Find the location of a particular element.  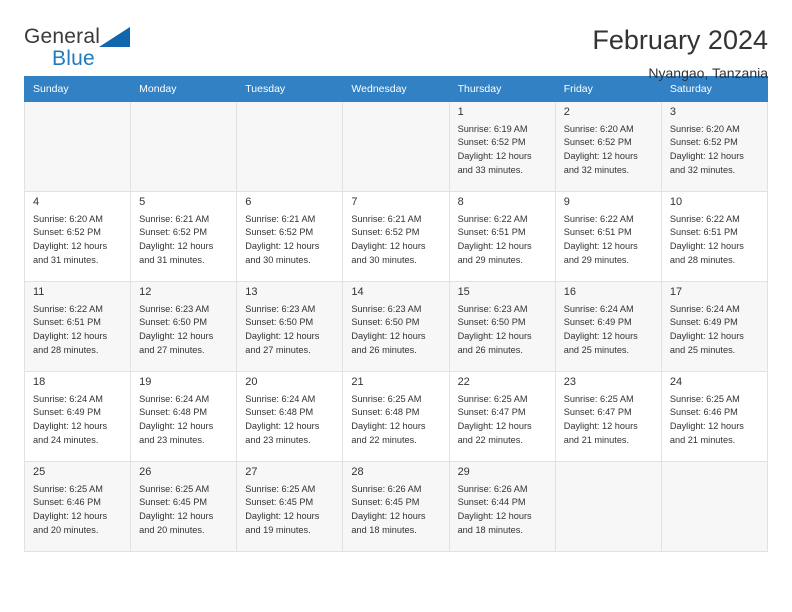

day-number: 2 is located at coordinates (566, 112).